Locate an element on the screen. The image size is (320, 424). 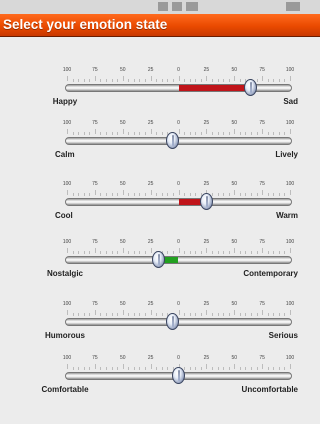
slider-track is located at coordinates (178, 260).